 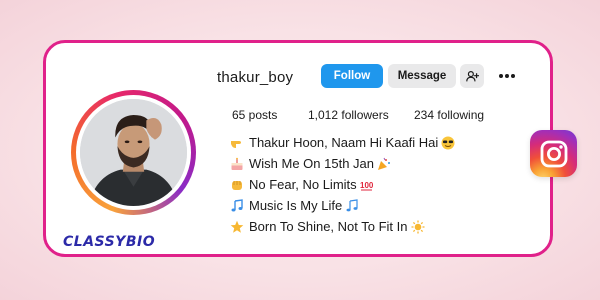 What do you see at coordinates (553, 153) in the screenshot?
I see `instagram-logo-icon` at bounding box center [553, 153].